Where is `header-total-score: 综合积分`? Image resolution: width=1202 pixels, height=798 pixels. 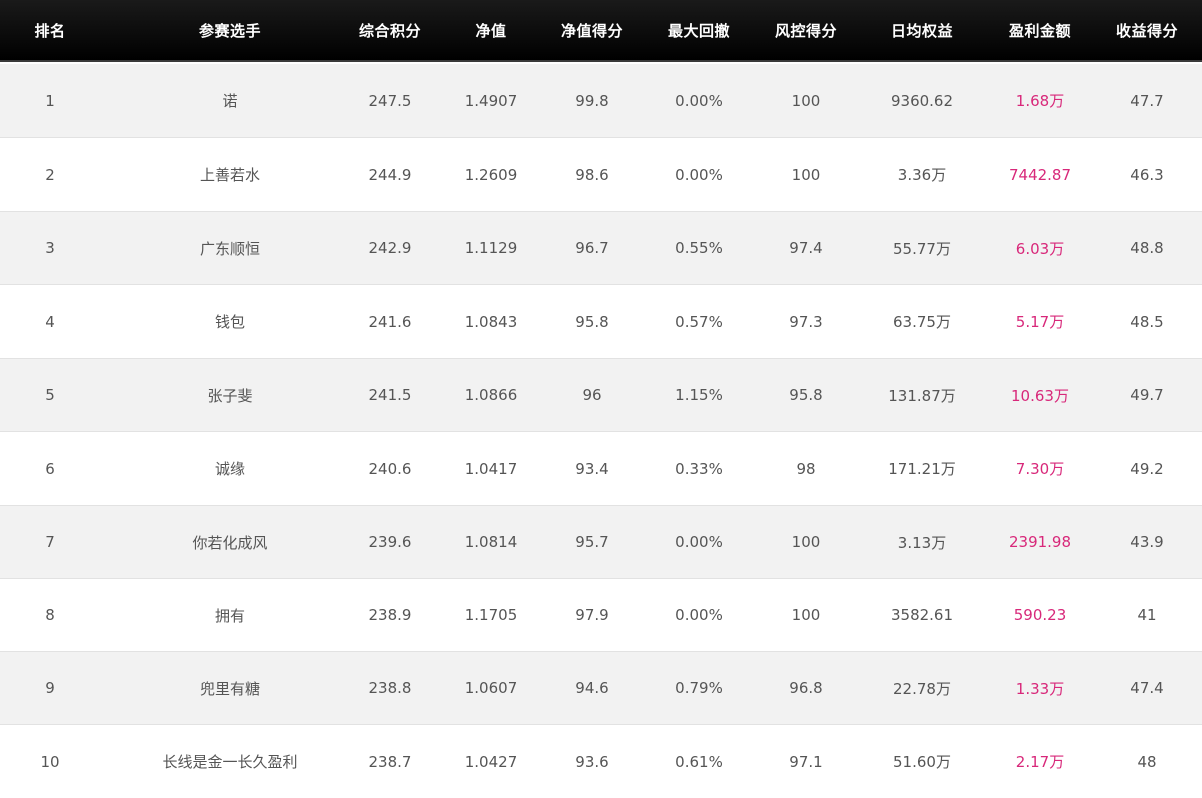
header-total-score: 综合积分 is located at coordinates (390, 30).